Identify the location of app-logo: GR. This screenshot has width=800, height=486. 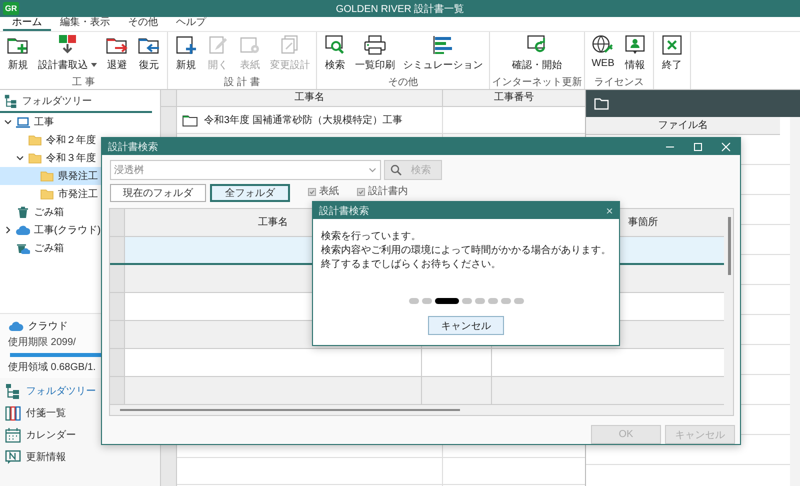
(11, 8).